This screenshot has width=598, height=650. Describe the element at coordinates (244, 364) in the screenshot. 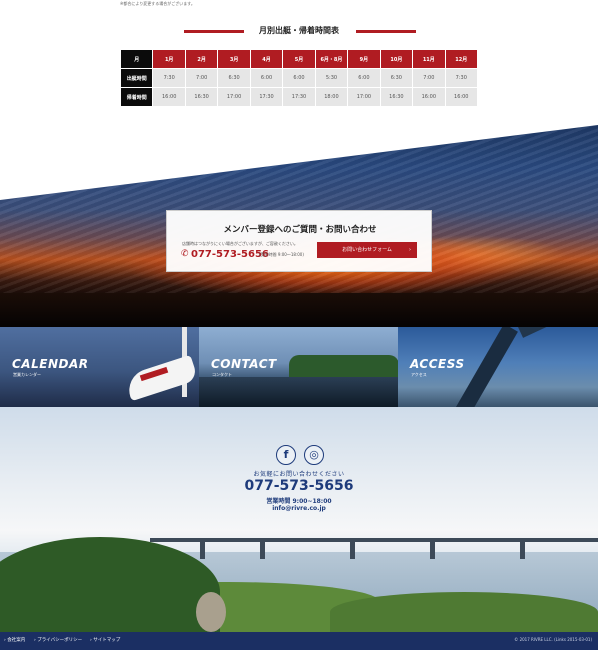

I see `tile-title: CONTACT` at that location.